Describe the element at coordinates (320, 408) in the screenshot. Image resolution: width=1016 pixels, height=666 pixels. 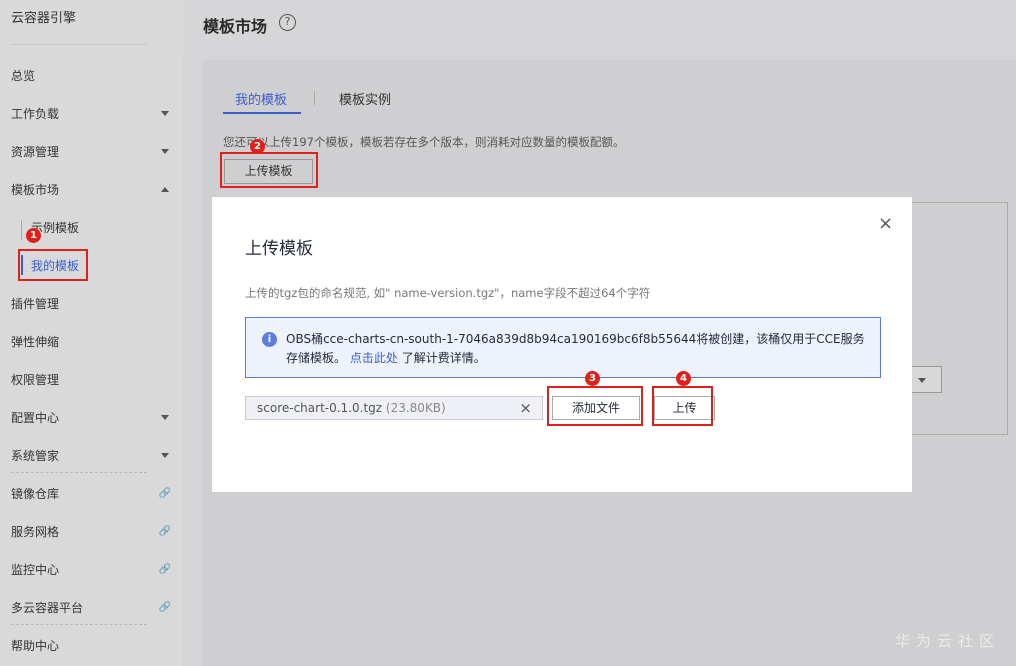
I see `file-name: score-chart-0.1.0.tgz` at that location.